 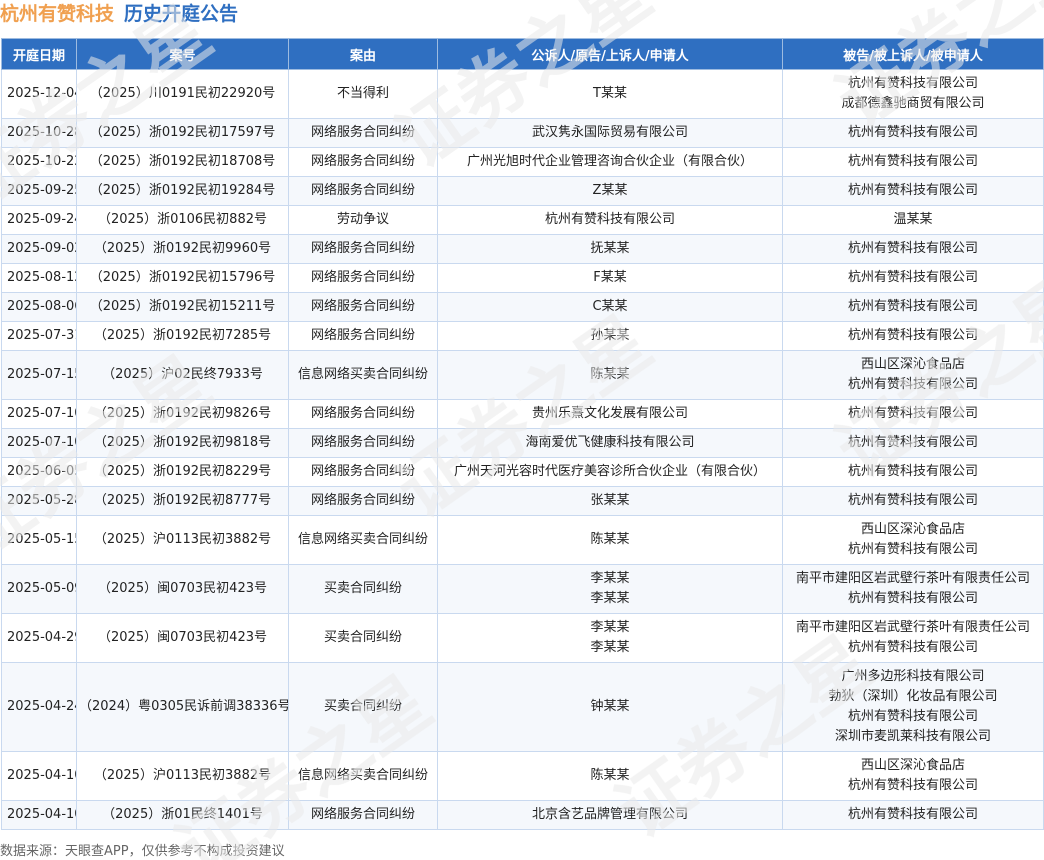 I want to click on plaintiffs-cell: 钟某某, so click(x=610, y=707).